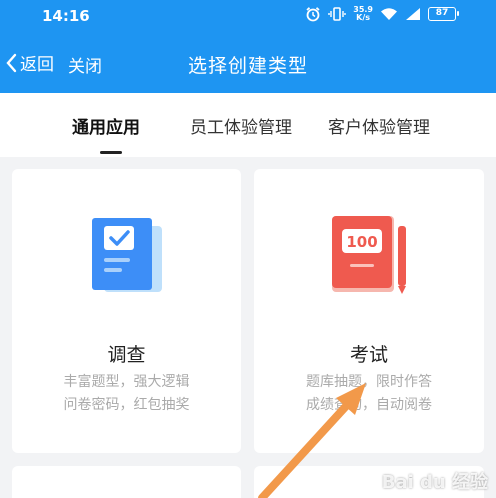 This screenshot has width=496, height=498. Describe the element at coordinates (369, 255) in the screenshot. I see `exam-icon: 100` at that location.